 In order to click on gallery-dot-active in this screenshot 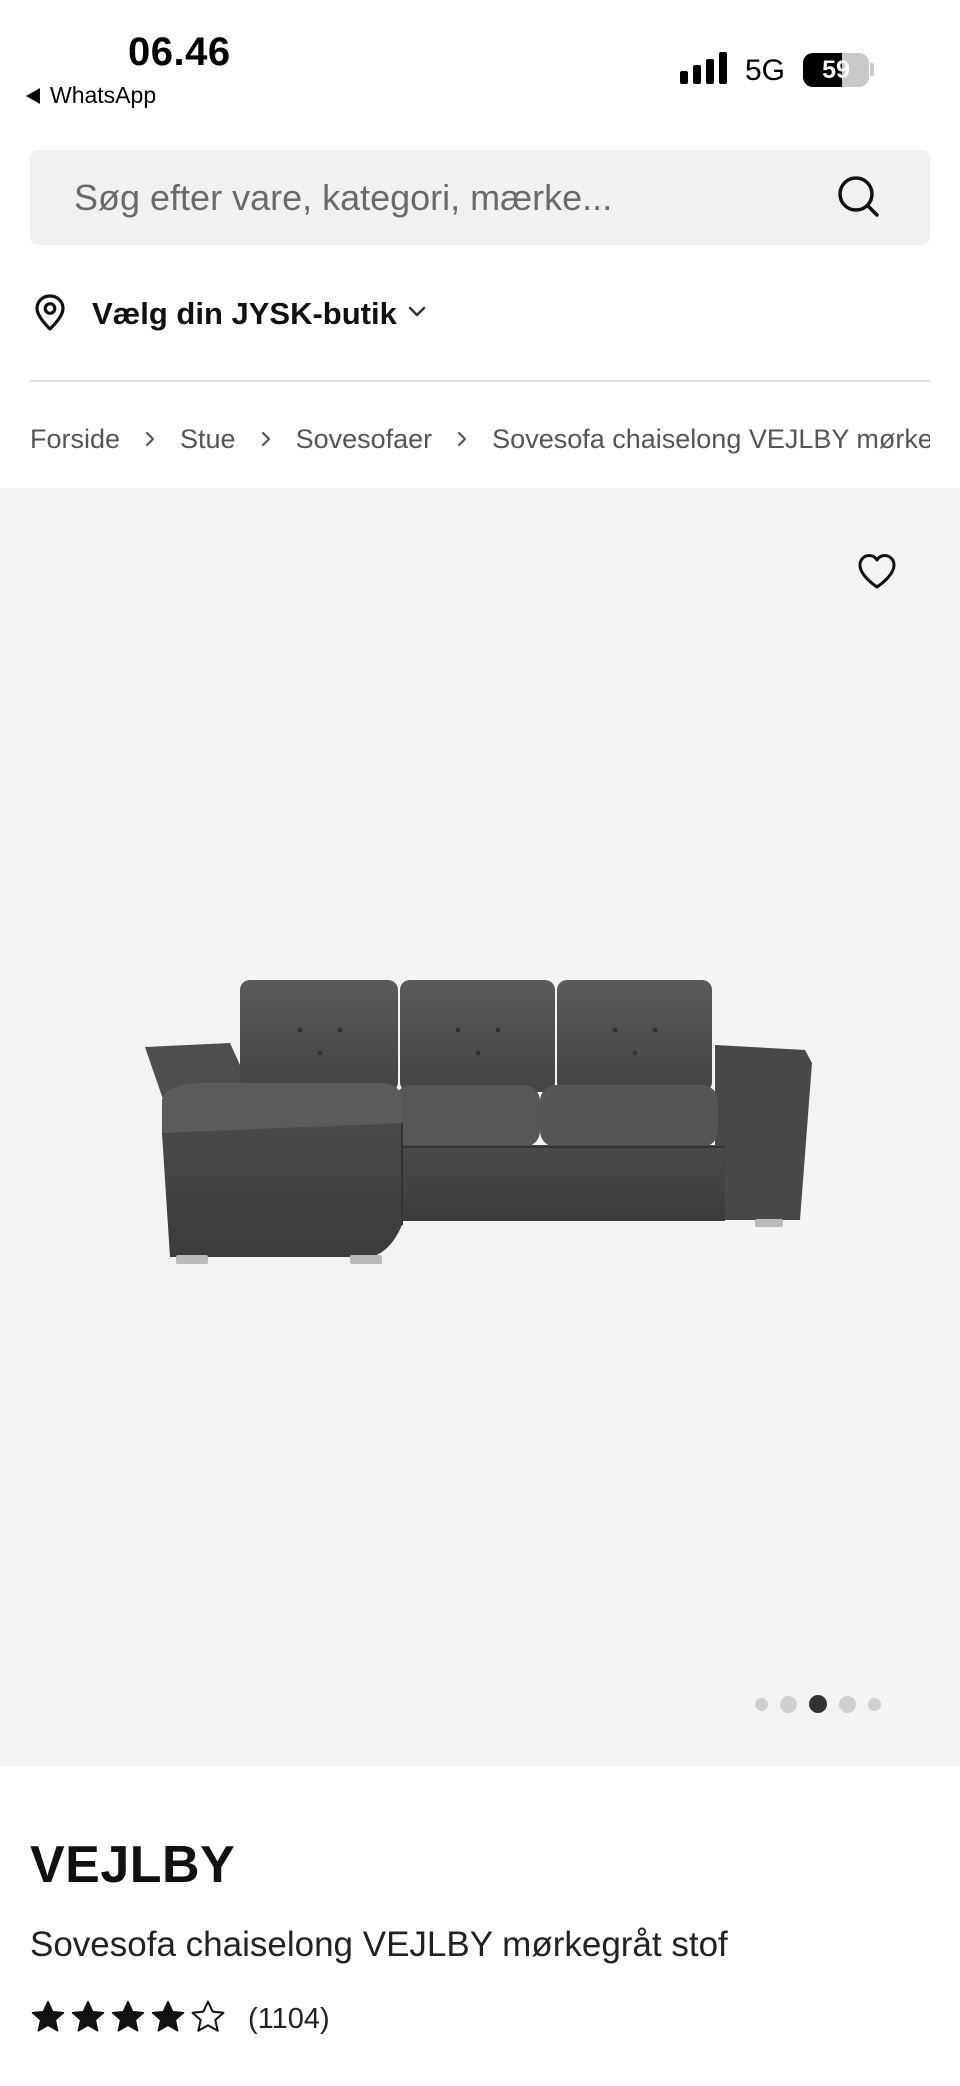, I will do `click(818, 1704)`.